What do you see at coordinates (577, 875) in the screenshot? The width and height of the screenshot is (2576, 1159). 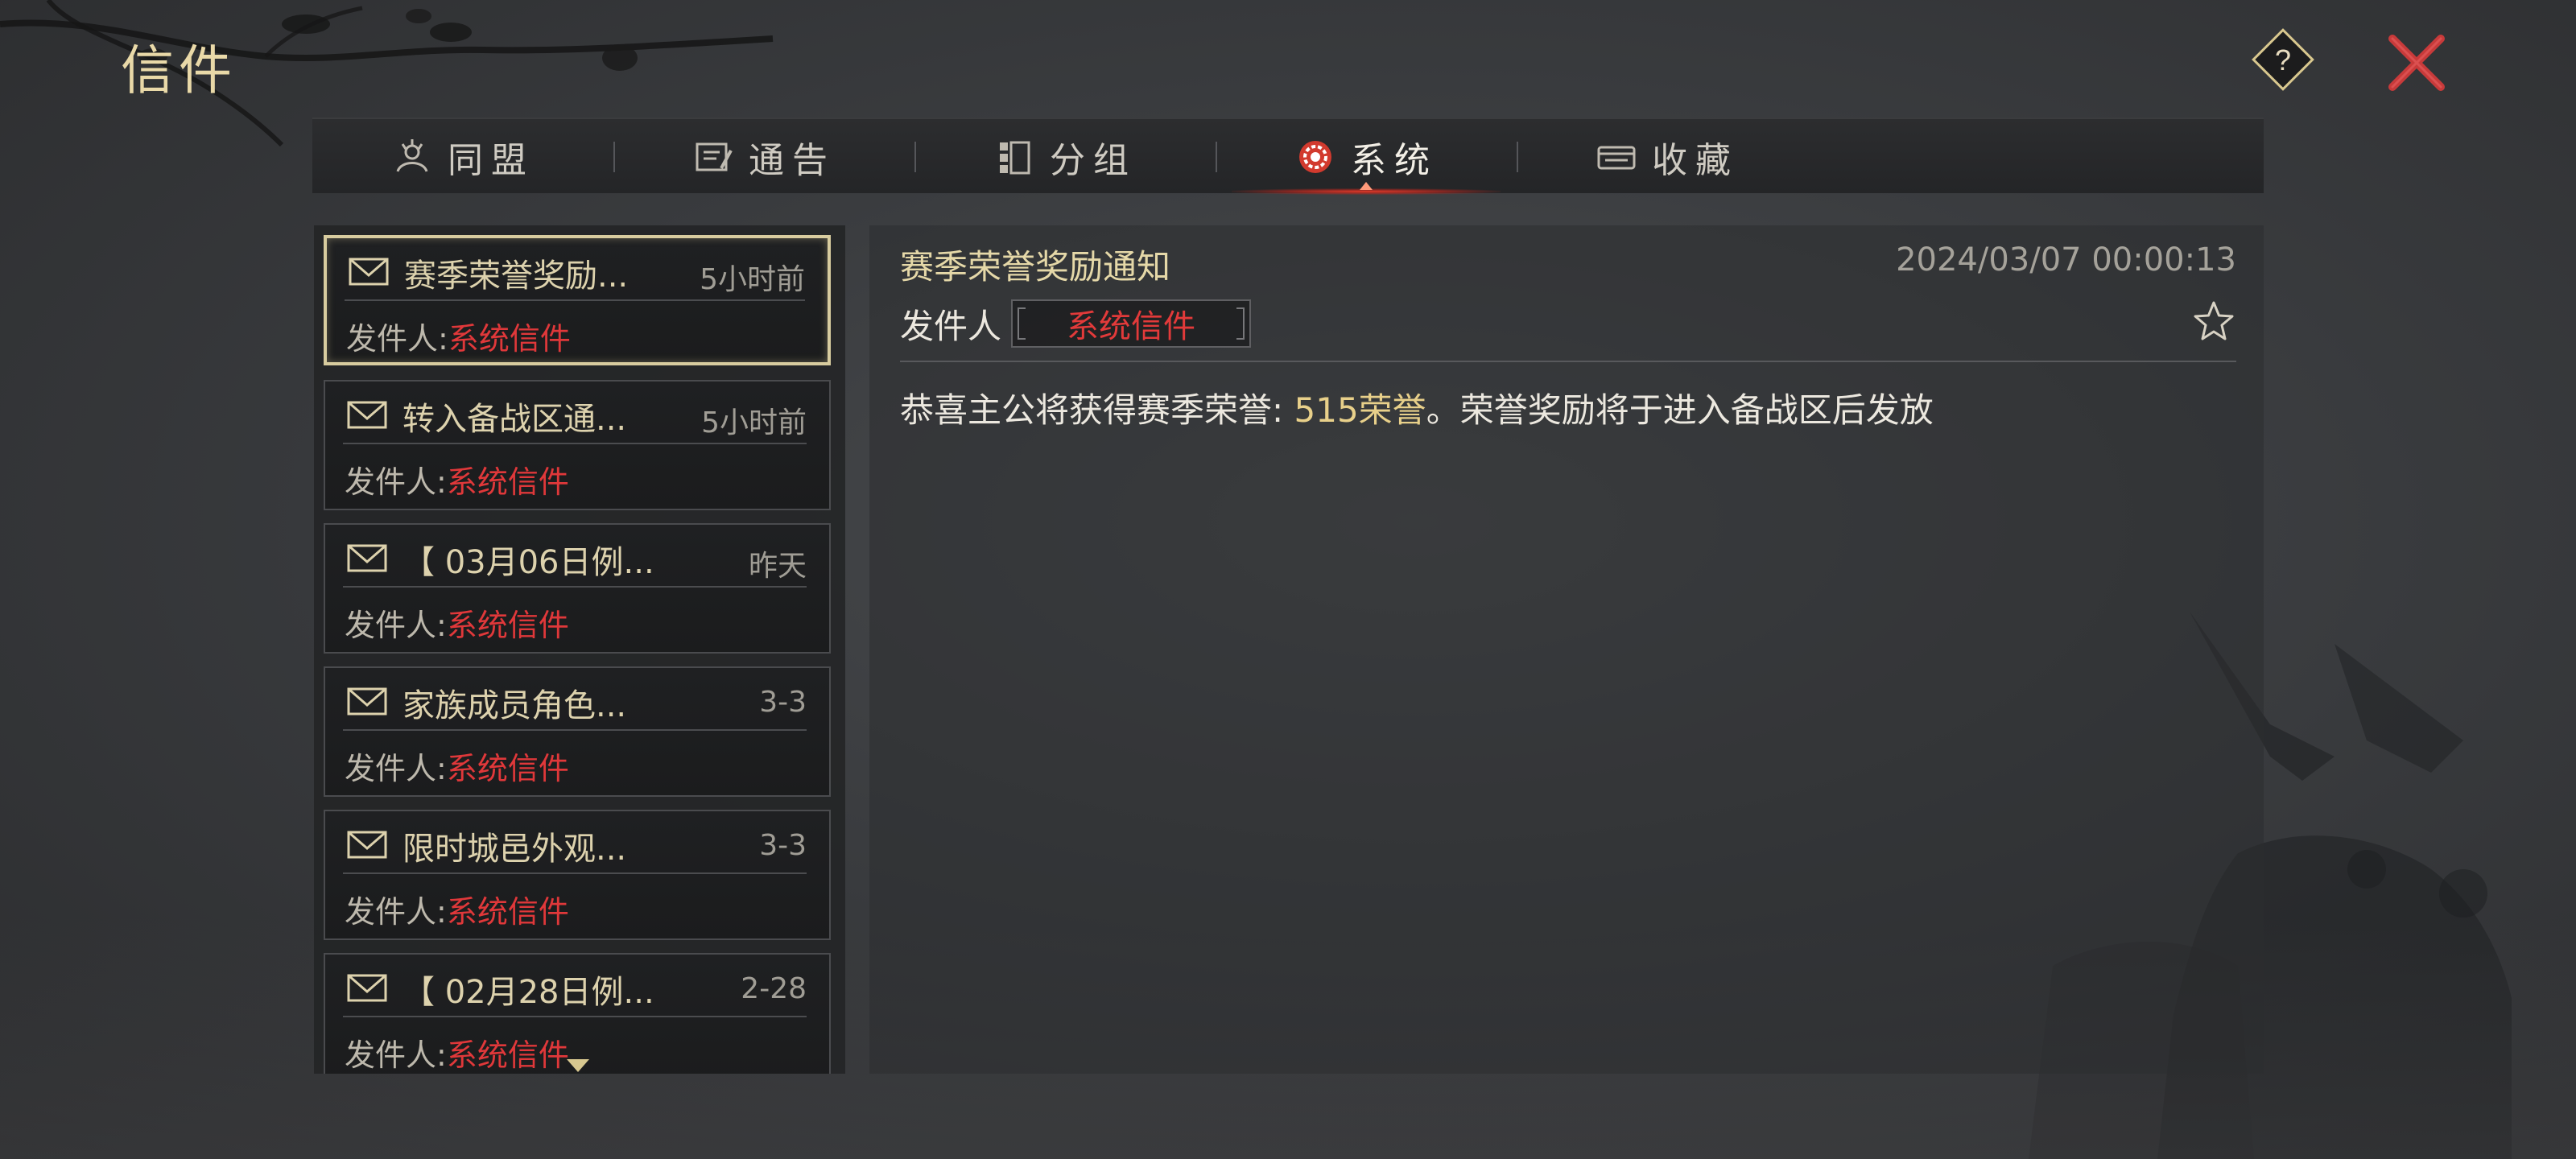 I see `mail-list-item: 限时城邑外观... 3-3 发件人:系统信件` at bounding box center [577, 875].